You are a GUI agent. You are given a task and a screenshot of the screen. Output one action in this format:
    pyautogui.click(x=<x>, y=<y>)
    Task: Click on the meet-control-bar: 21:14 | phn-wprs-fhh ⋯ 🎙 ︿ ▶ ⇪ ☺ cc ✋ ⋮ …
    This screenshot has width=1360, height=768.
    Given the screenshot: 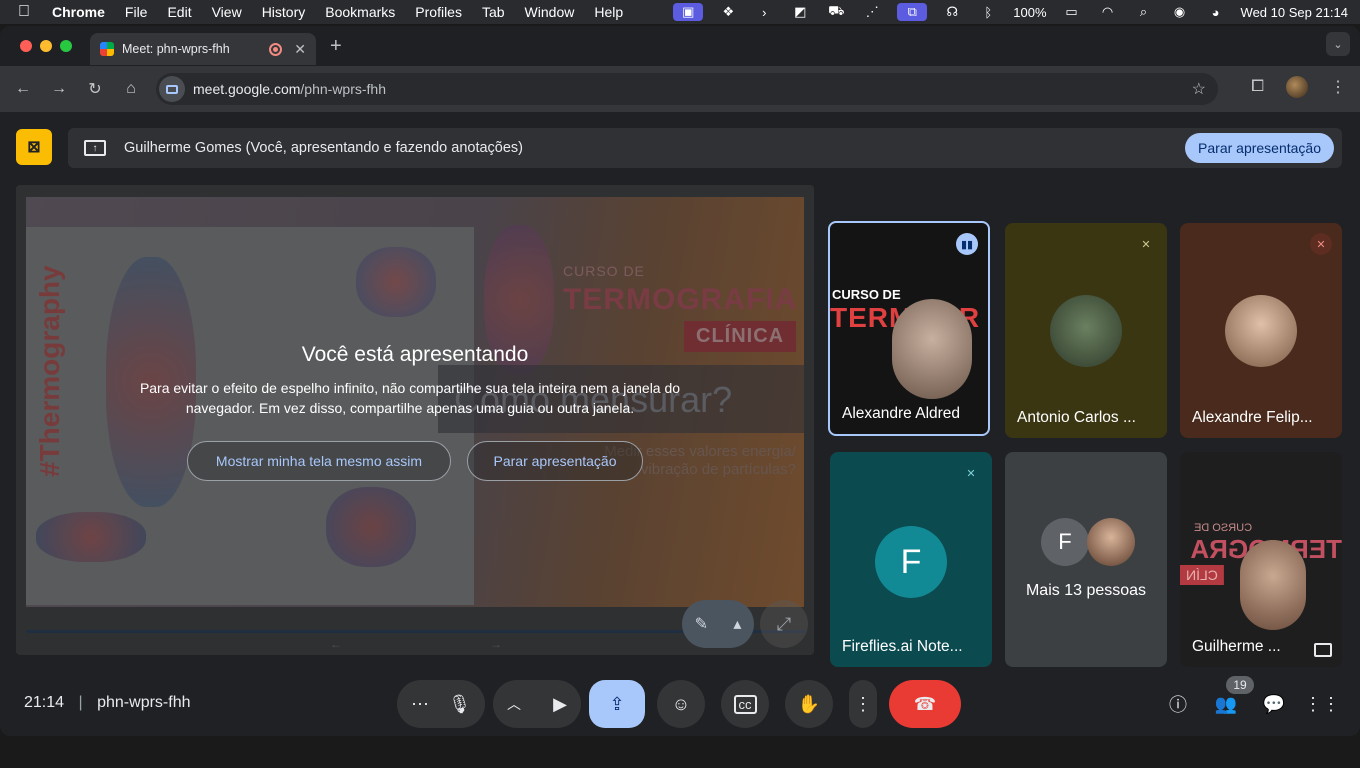 What is the action you would take?
    pyautogui.click(x=680, y=704)
    